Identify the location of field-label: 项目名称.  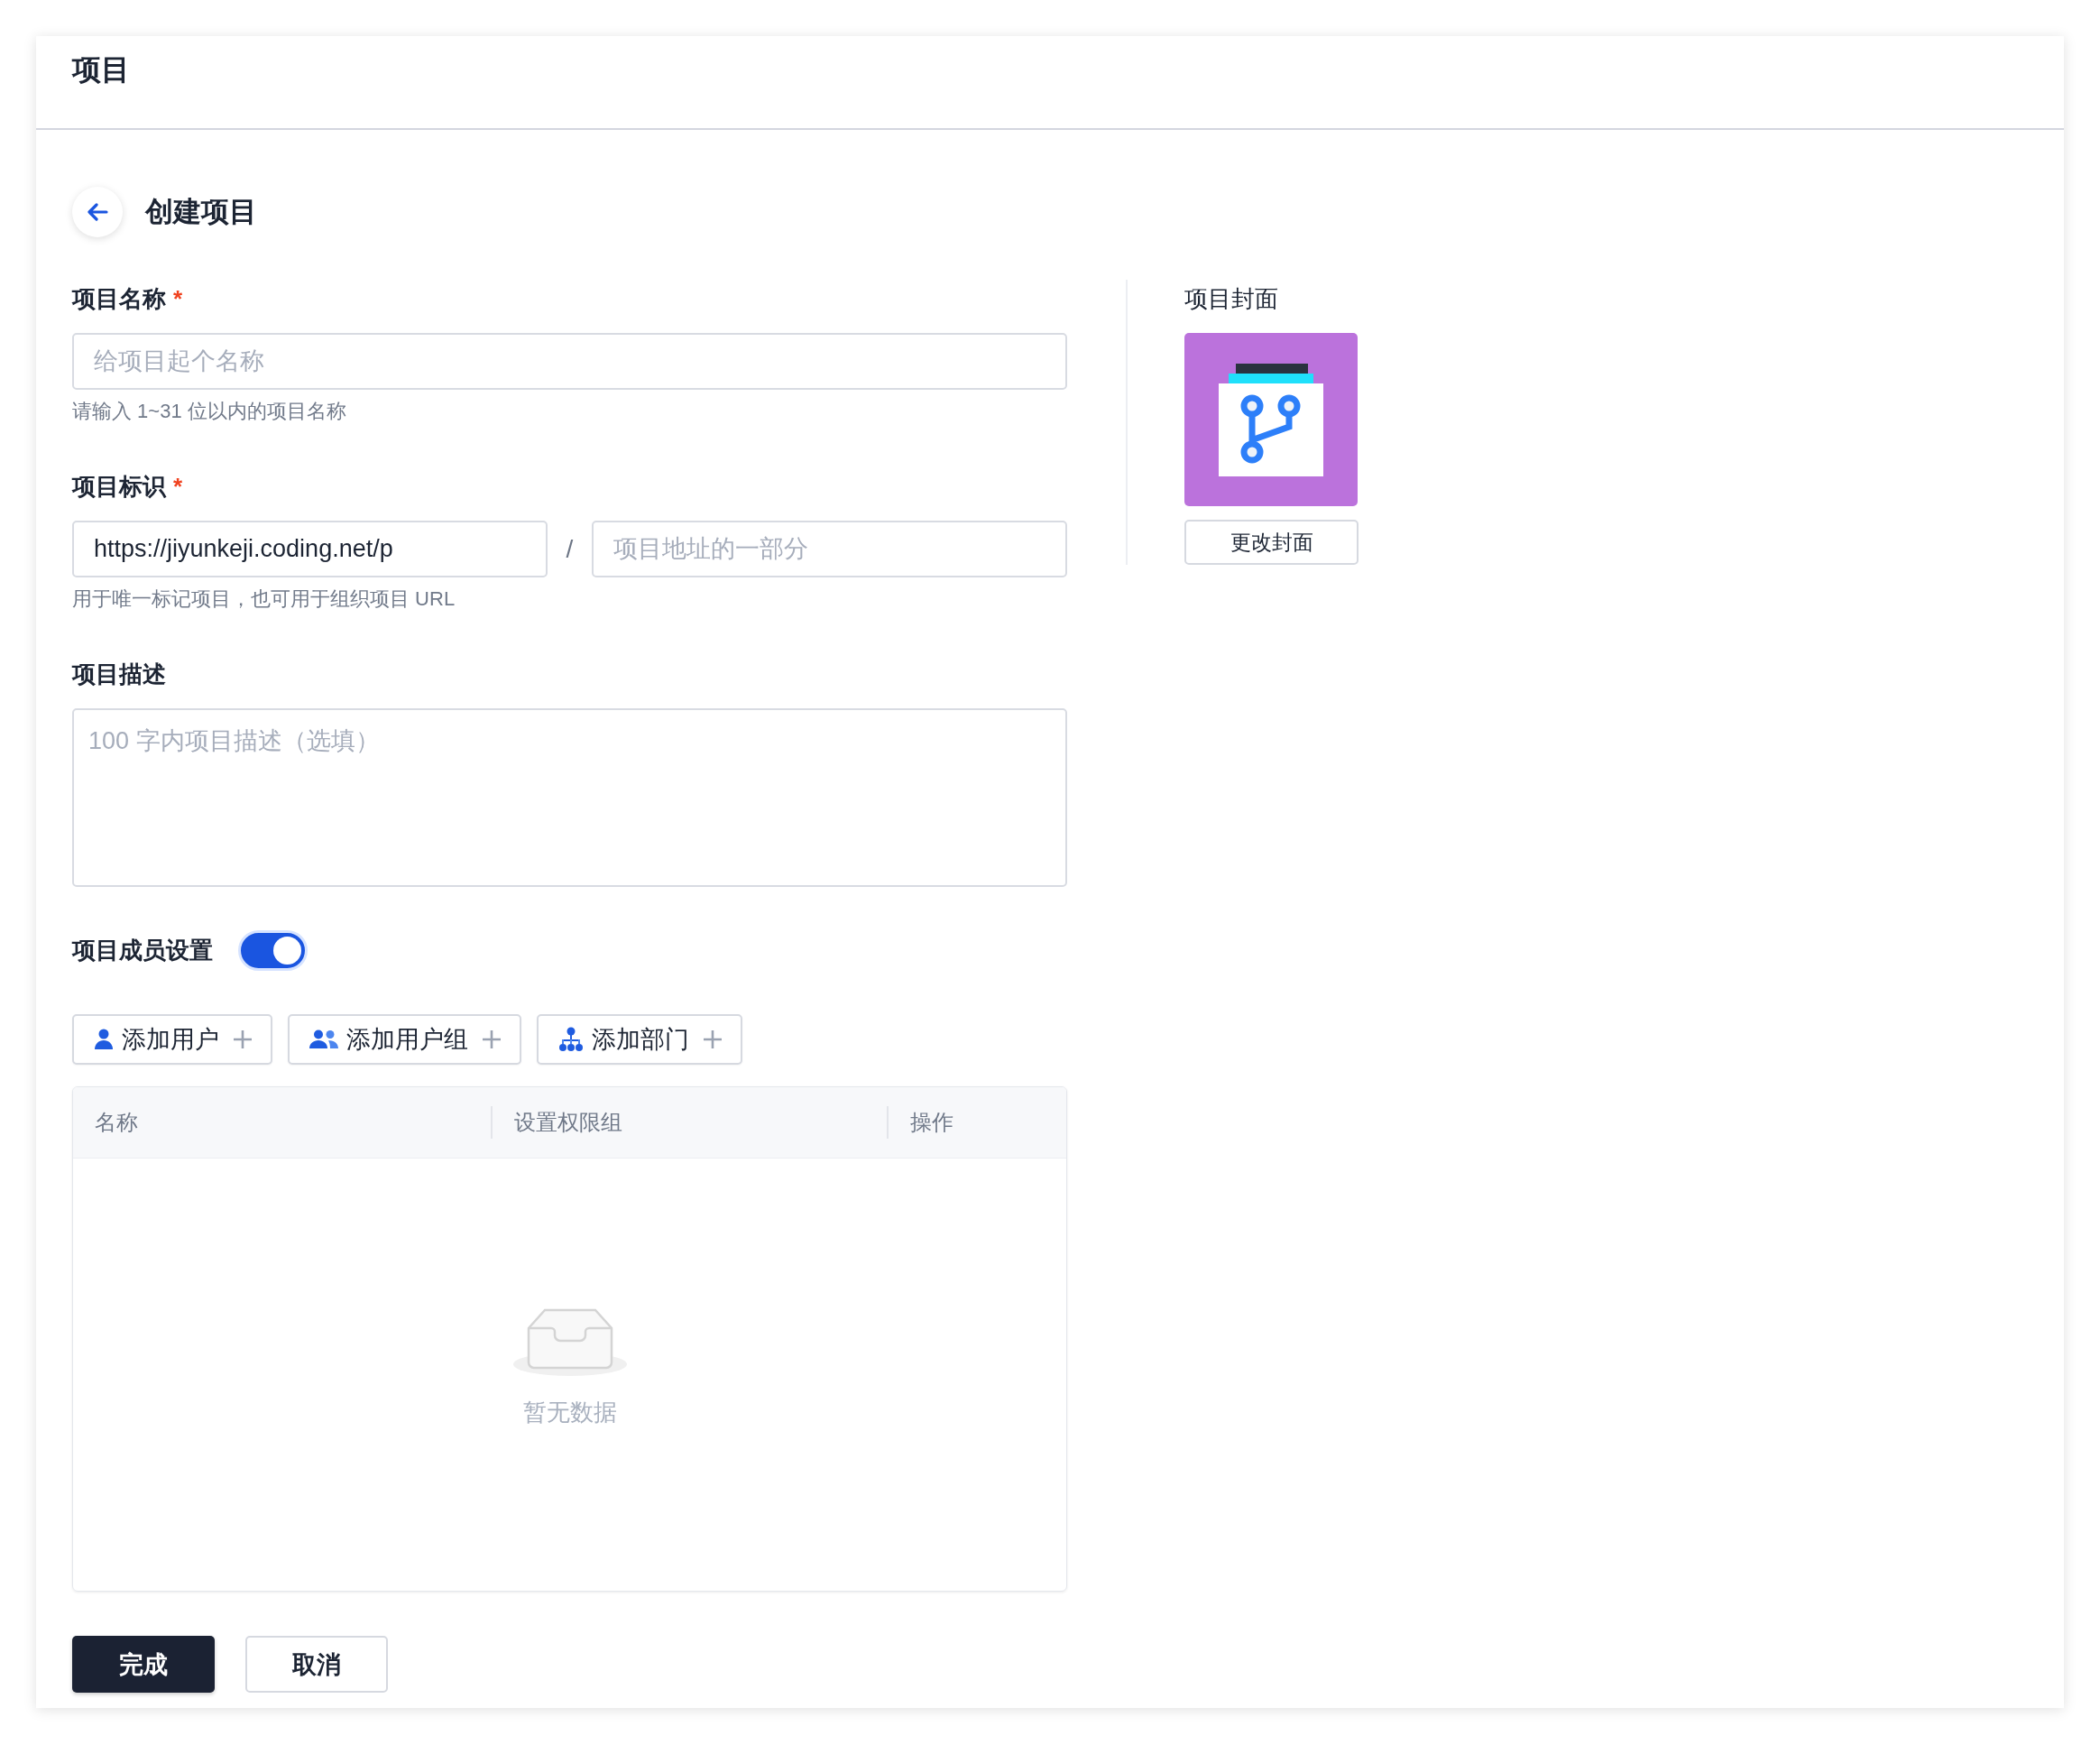
(119, 299).